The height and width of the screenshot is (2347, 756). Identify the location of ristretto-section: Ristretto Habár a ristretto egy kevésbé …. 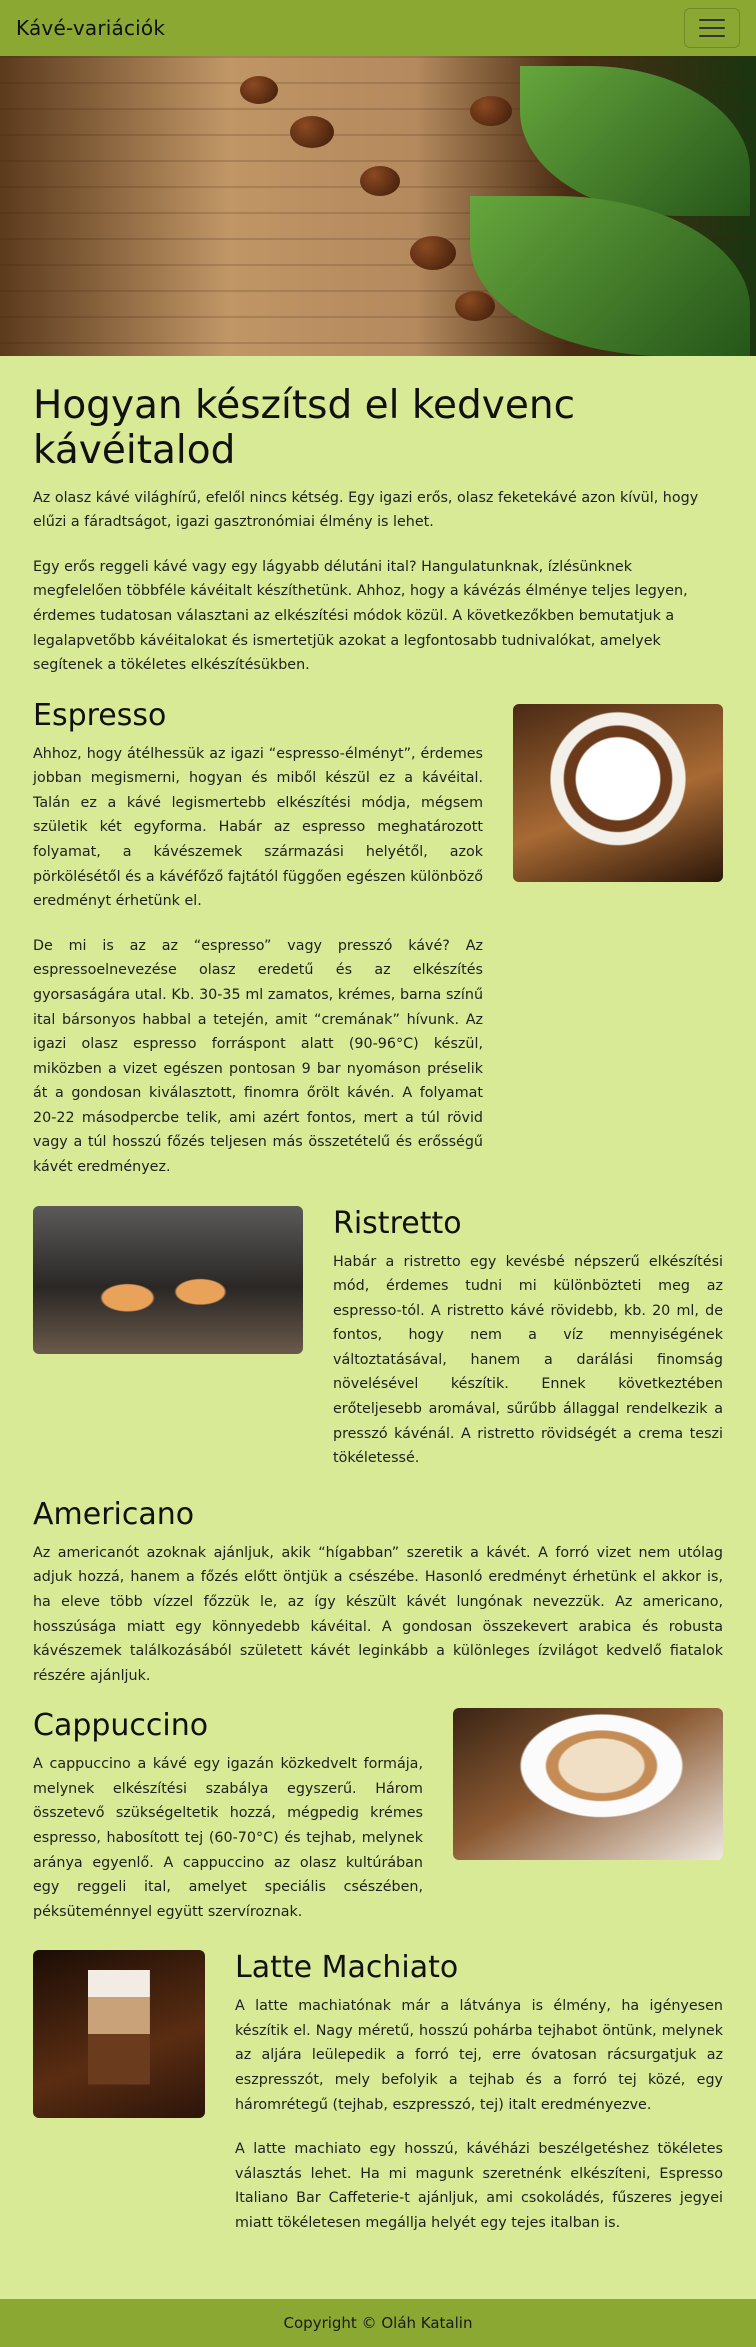
(378, 1348).